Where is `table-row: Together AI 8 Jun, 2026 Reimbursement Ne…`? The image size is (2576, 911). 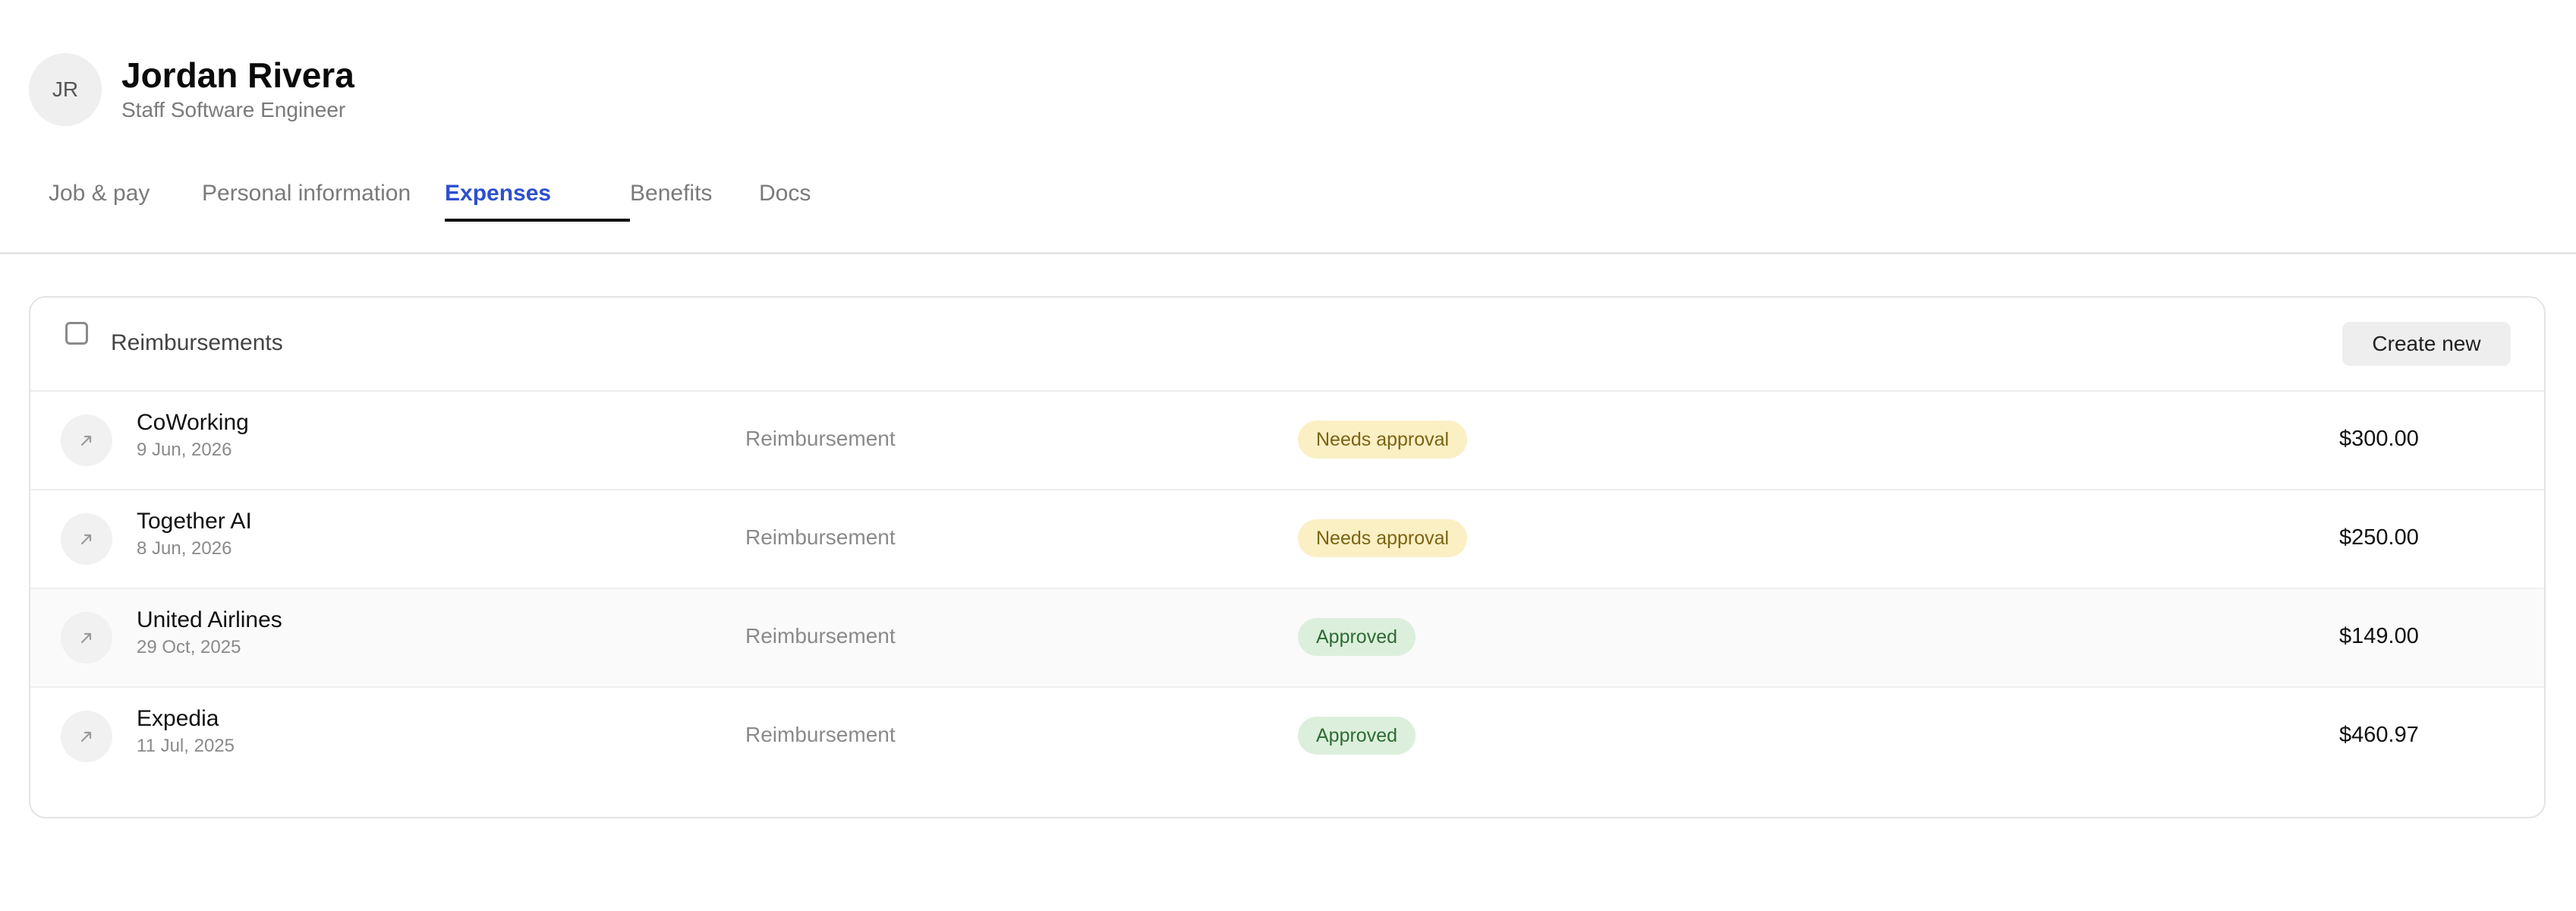 table-row: Together AI 8 Jun, 2026 Reimbursement Ne… is located at coordinates (1287, 539).